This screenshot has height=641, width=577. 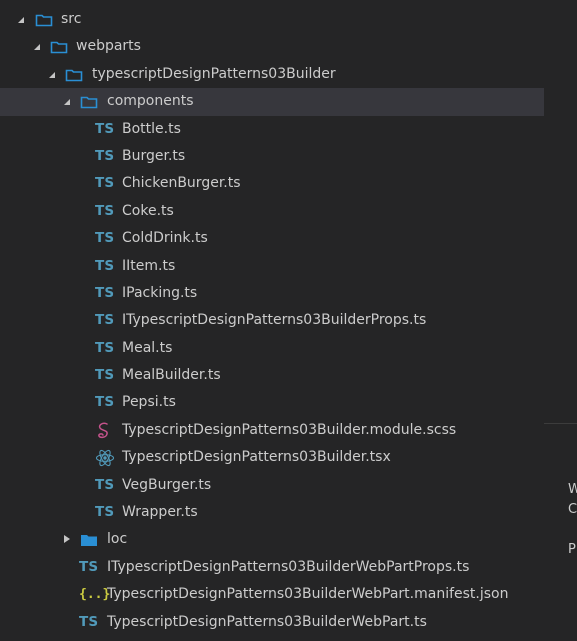 I want to click on folder-icon, so click(x=90, y=539).